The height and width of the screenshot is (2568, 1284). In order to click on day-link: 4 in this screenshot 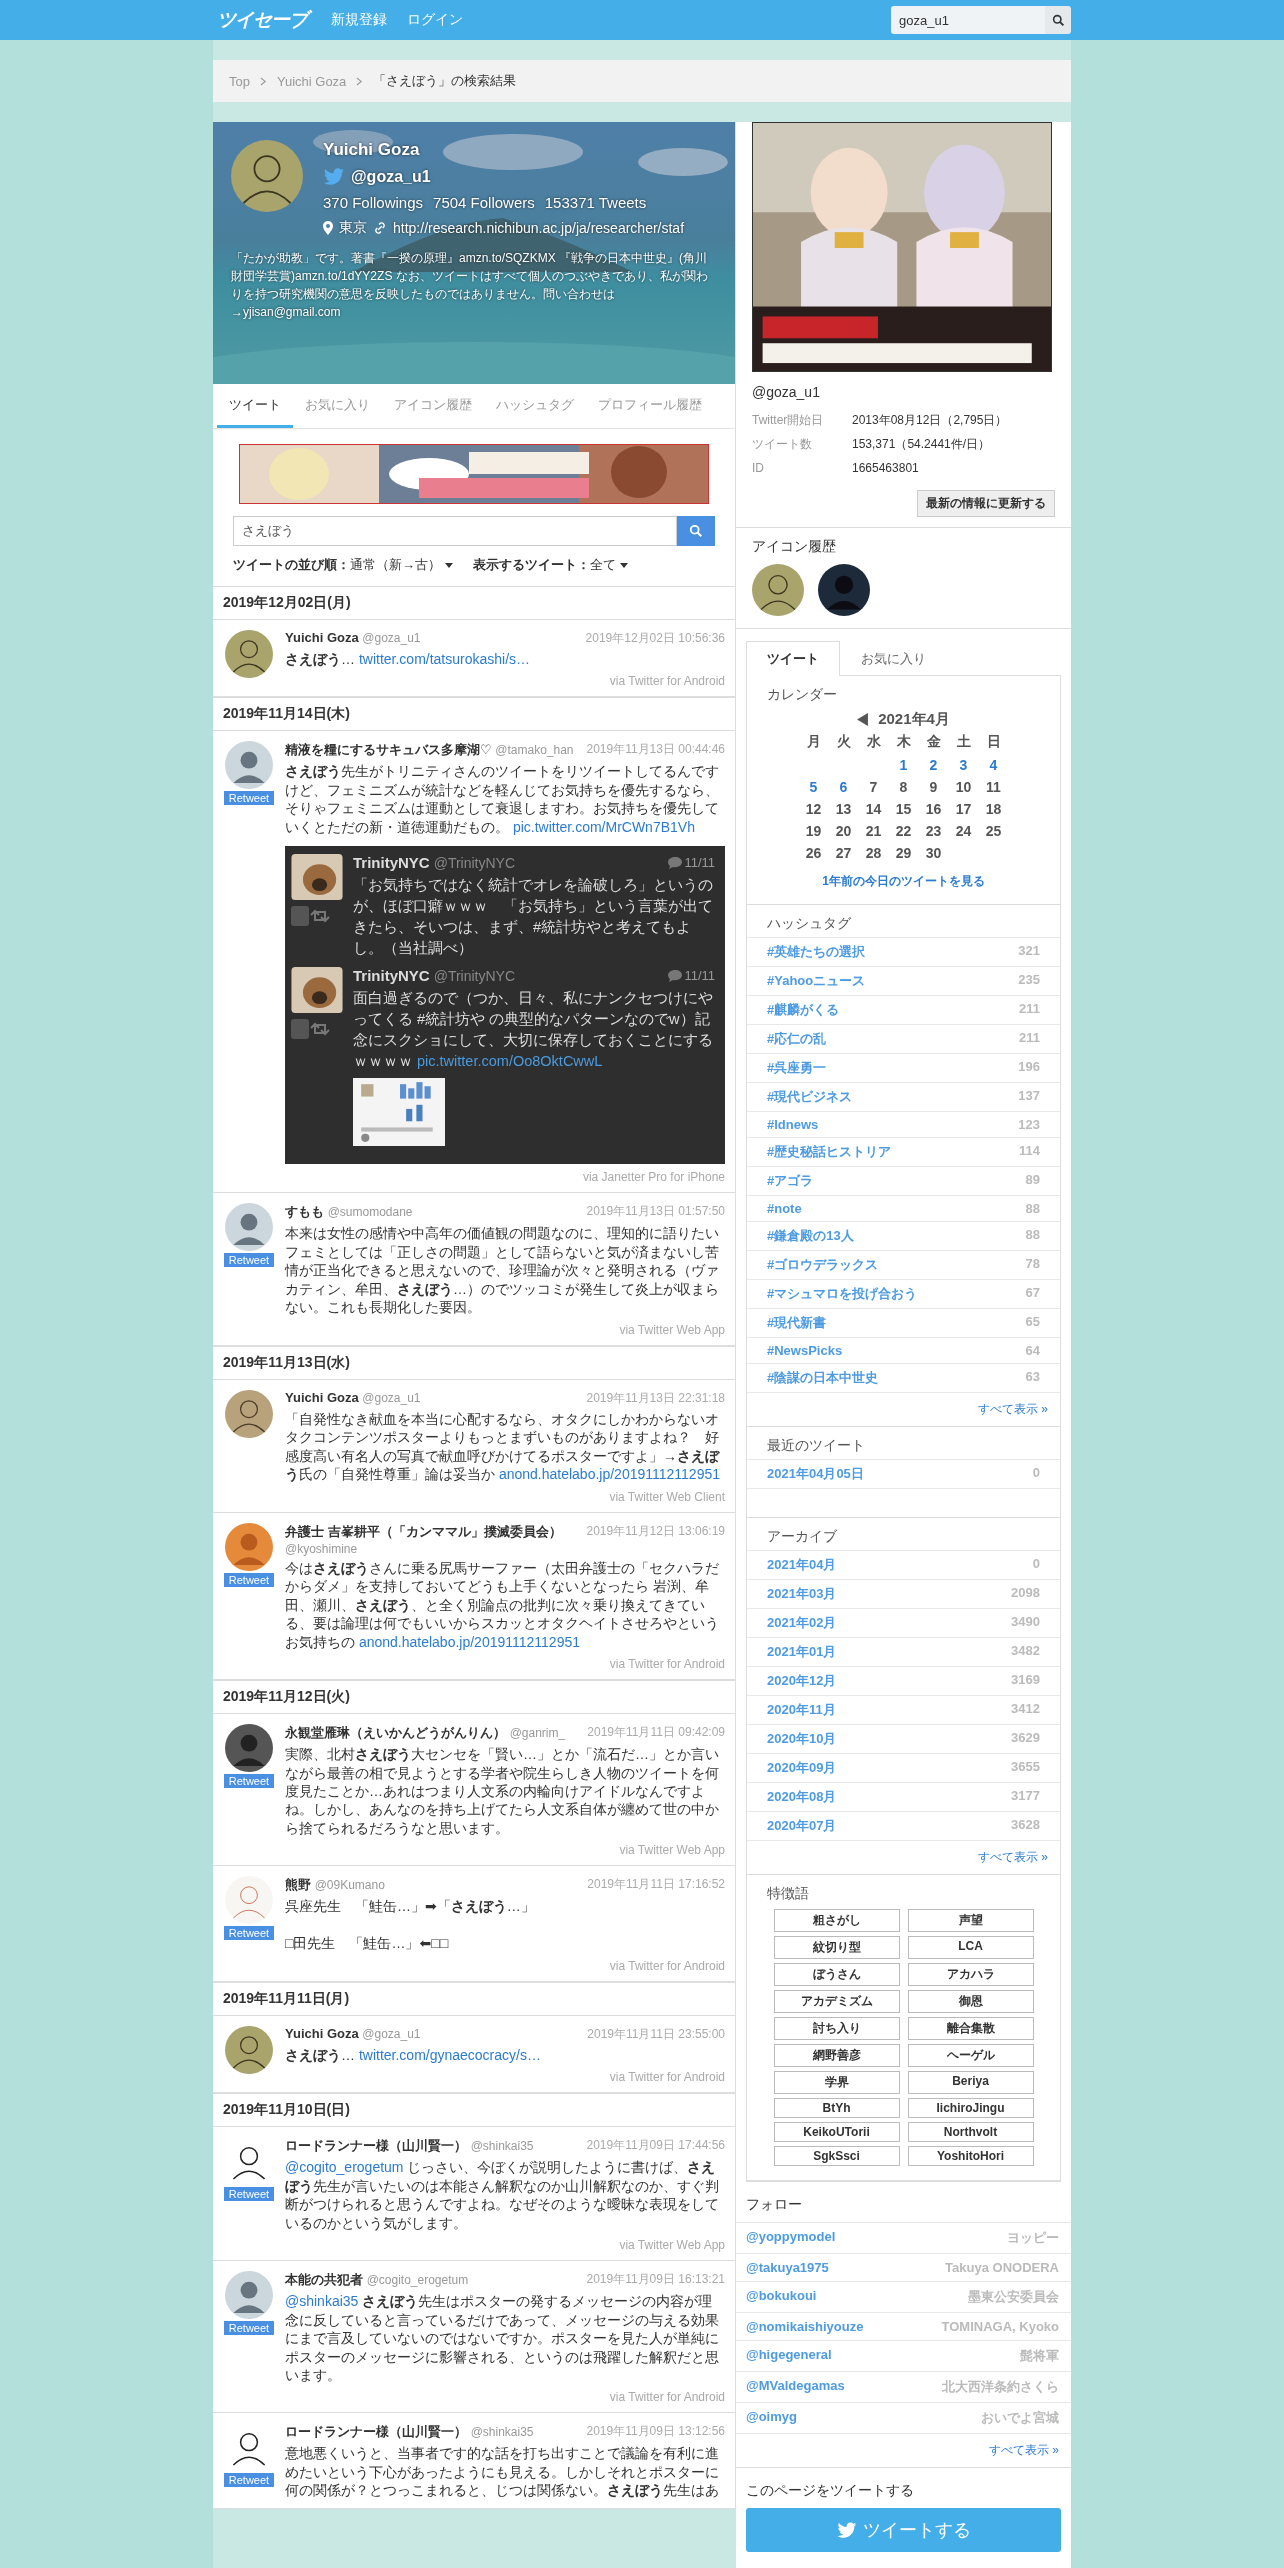, I will do `click(993, 765)`.